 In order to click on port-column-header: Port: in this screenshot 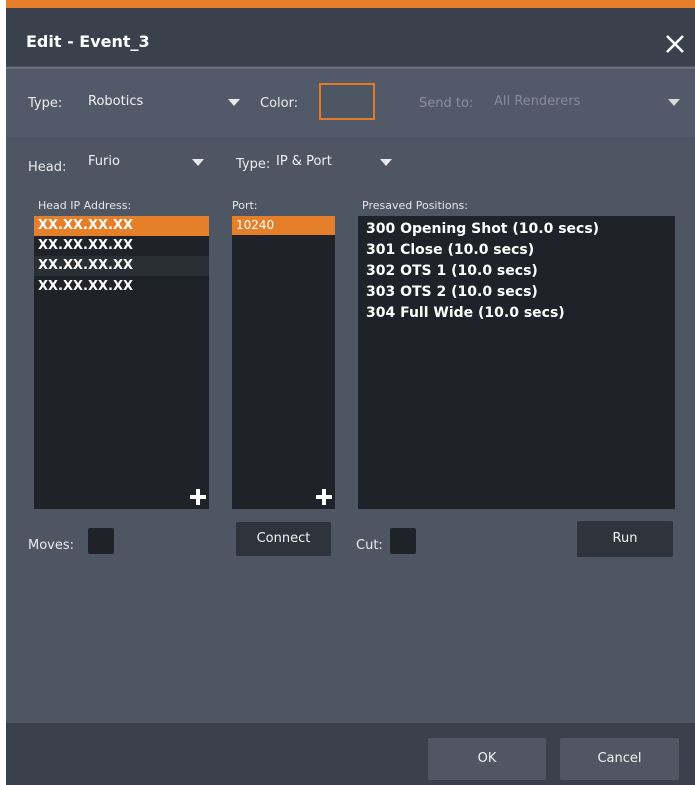, I will do `click(245, 205)`.